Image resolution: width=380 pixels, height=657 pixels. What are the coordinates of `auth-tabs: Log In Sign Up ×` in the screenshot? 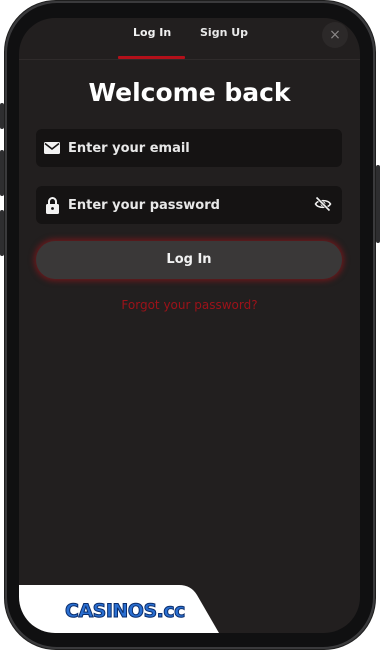 It's located at (189, 39).